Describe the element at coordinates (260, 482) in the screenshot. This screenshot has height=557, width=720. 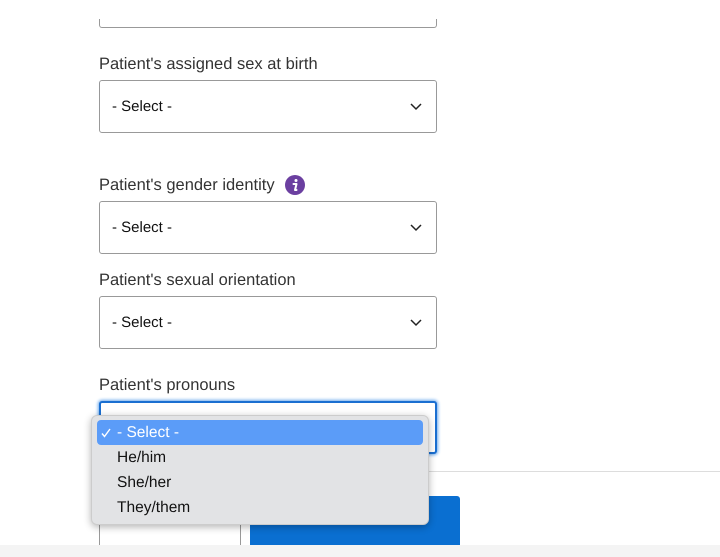
I see `dropdown-option: She/her` at that location.